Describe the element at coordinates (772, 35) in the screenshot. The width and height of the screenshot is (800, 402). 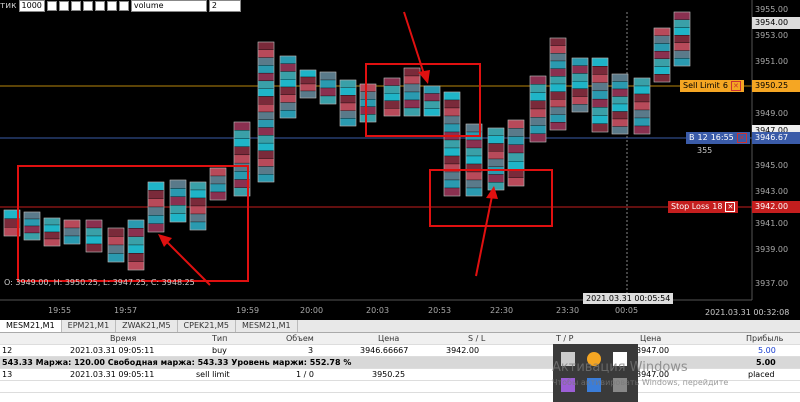
I see `price-tick-2: 3953.00` at that location.